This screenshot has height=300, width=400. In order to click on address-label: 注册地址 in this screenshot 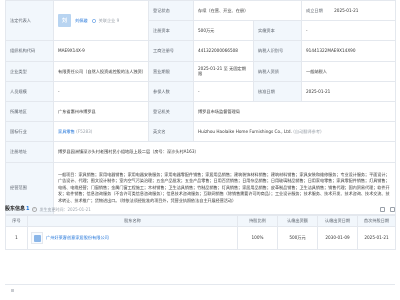, I will do `click(29, 152)`.